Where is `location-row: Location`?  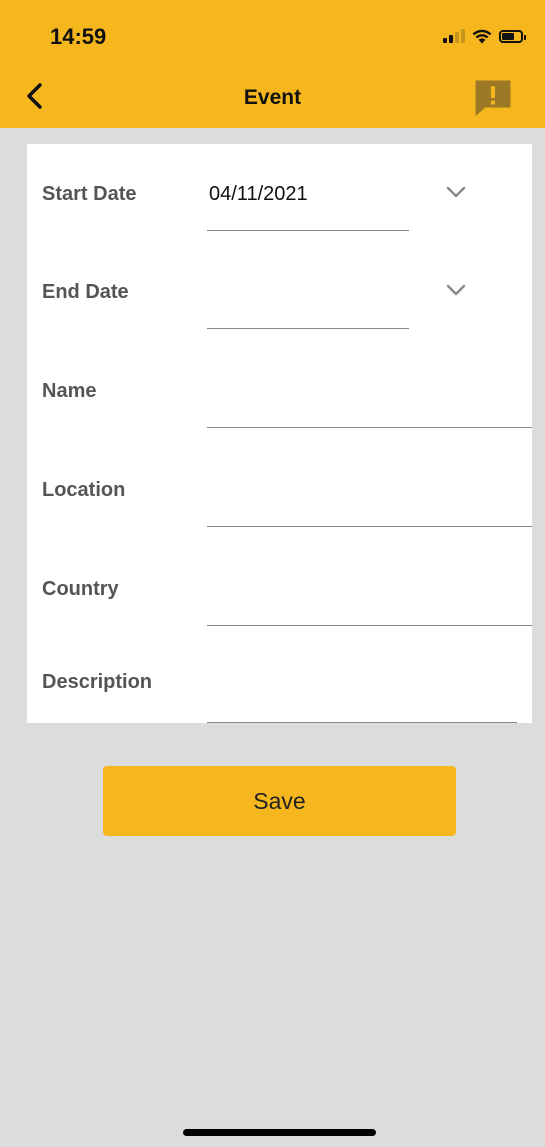 location-row: Location is located at coordinates (279, 490).